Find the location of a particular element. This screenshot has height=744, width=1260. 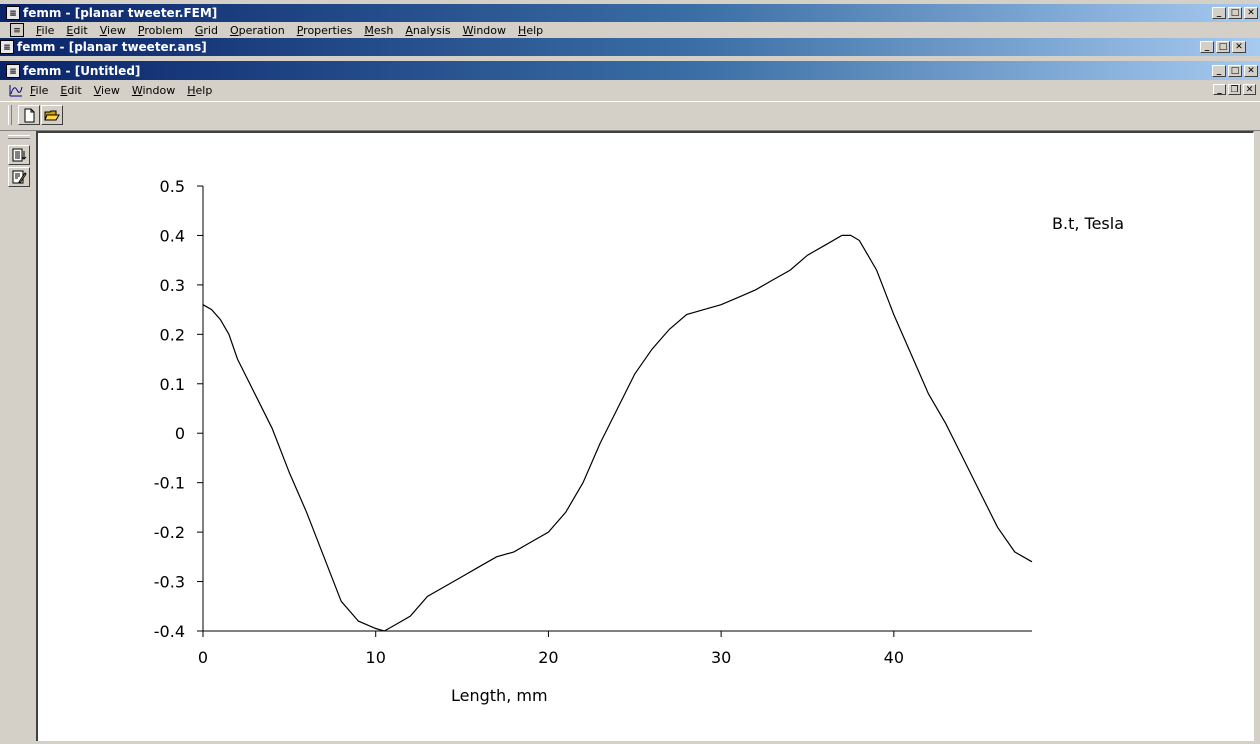

x-tick-label: 40 is located at coordinates (894, 657).